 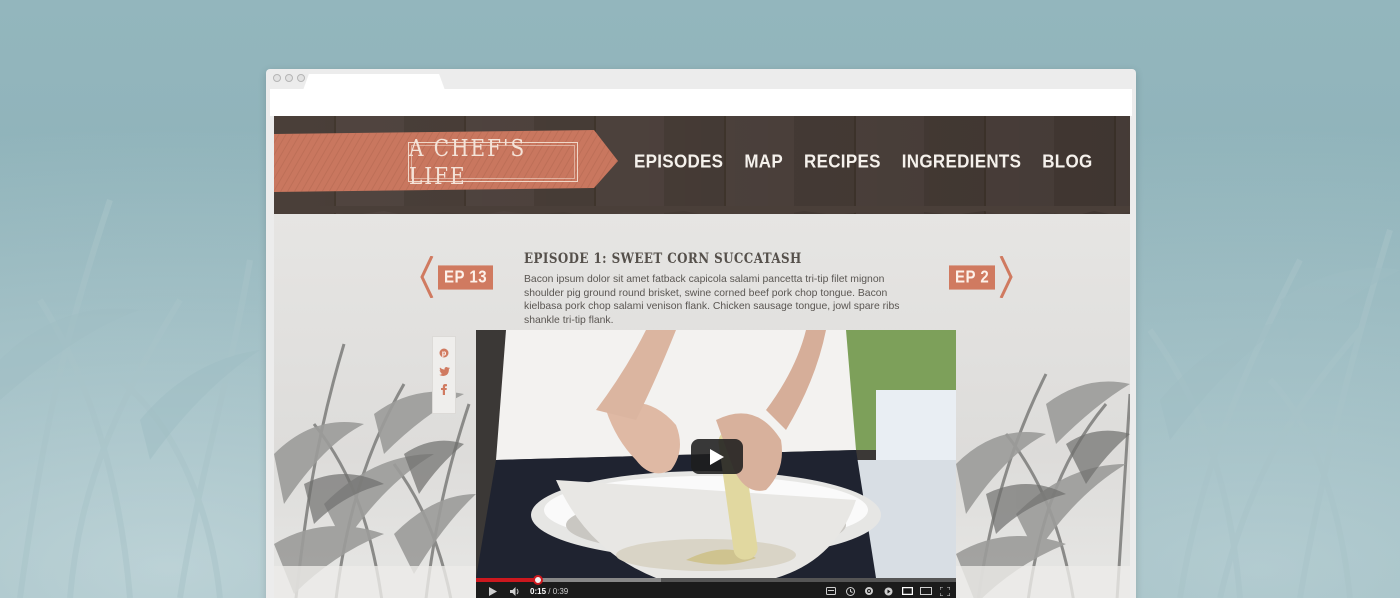 I want to click on next-episode-link: EP 2, so click(x=981, y=277).